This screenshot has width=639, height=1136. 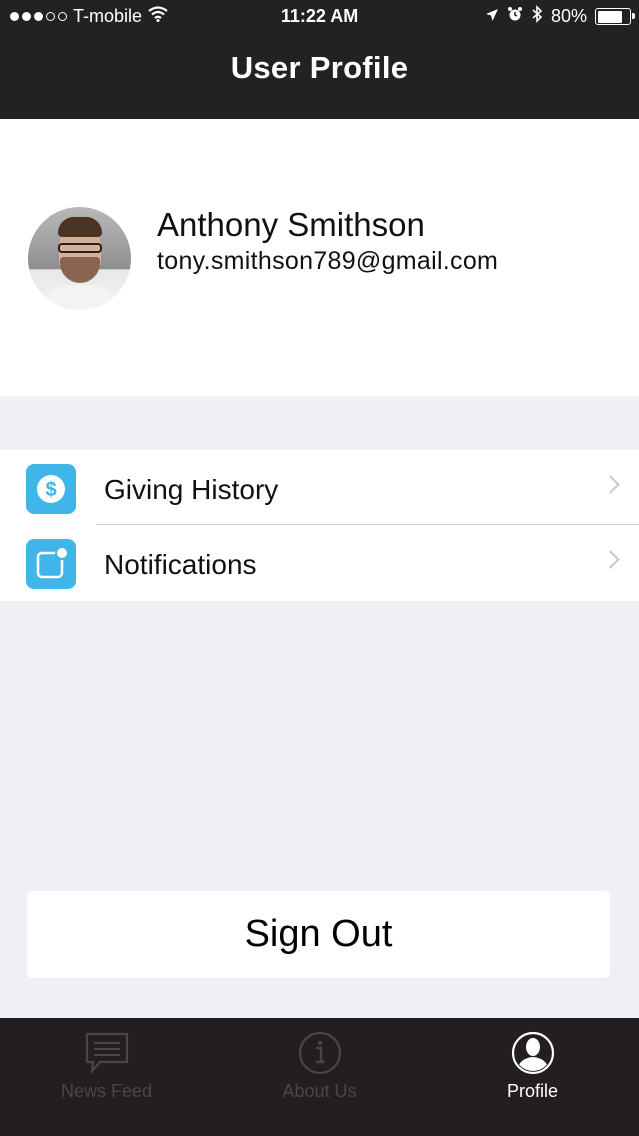 I want to click on user-email: tony.smithson789@gmail.com, so click(x=328, y=261).